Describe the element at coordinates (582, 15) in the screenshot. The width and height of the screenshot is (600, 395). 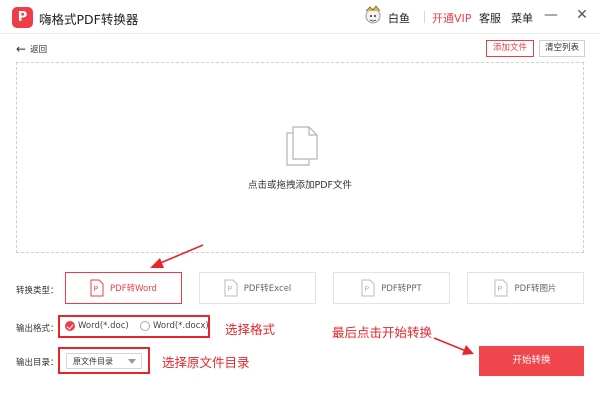
I see `close-icon: ✕` at that location.